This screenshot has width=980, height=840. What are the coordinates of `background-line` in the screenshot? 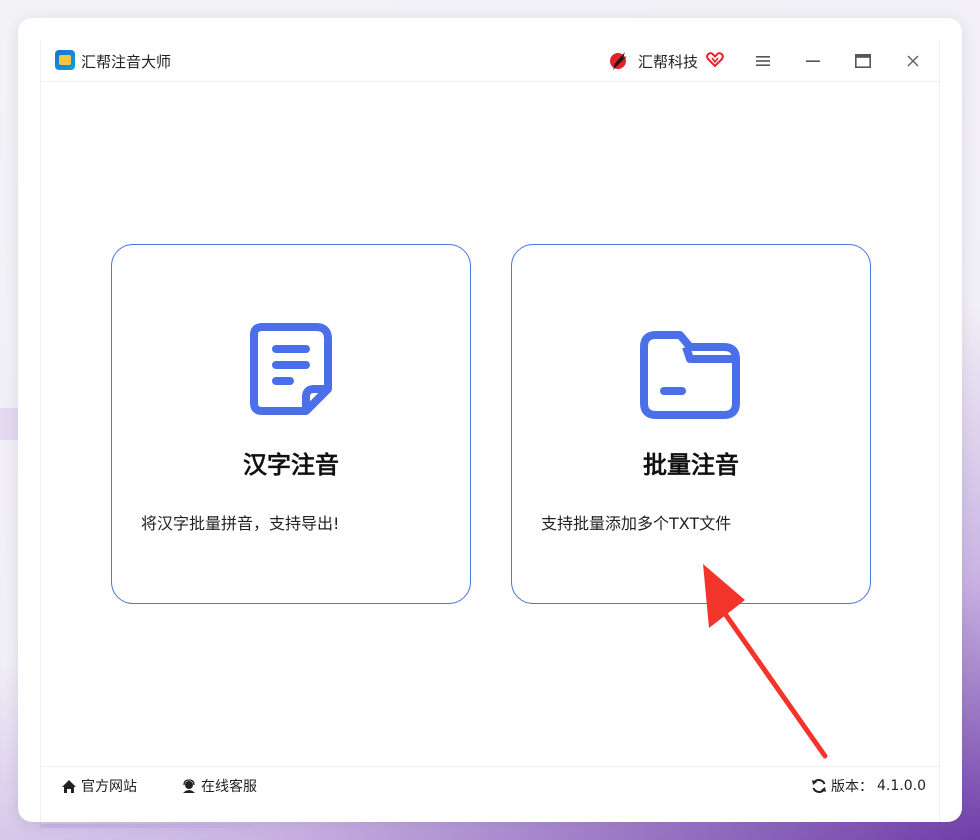 It's located at (147, 826).